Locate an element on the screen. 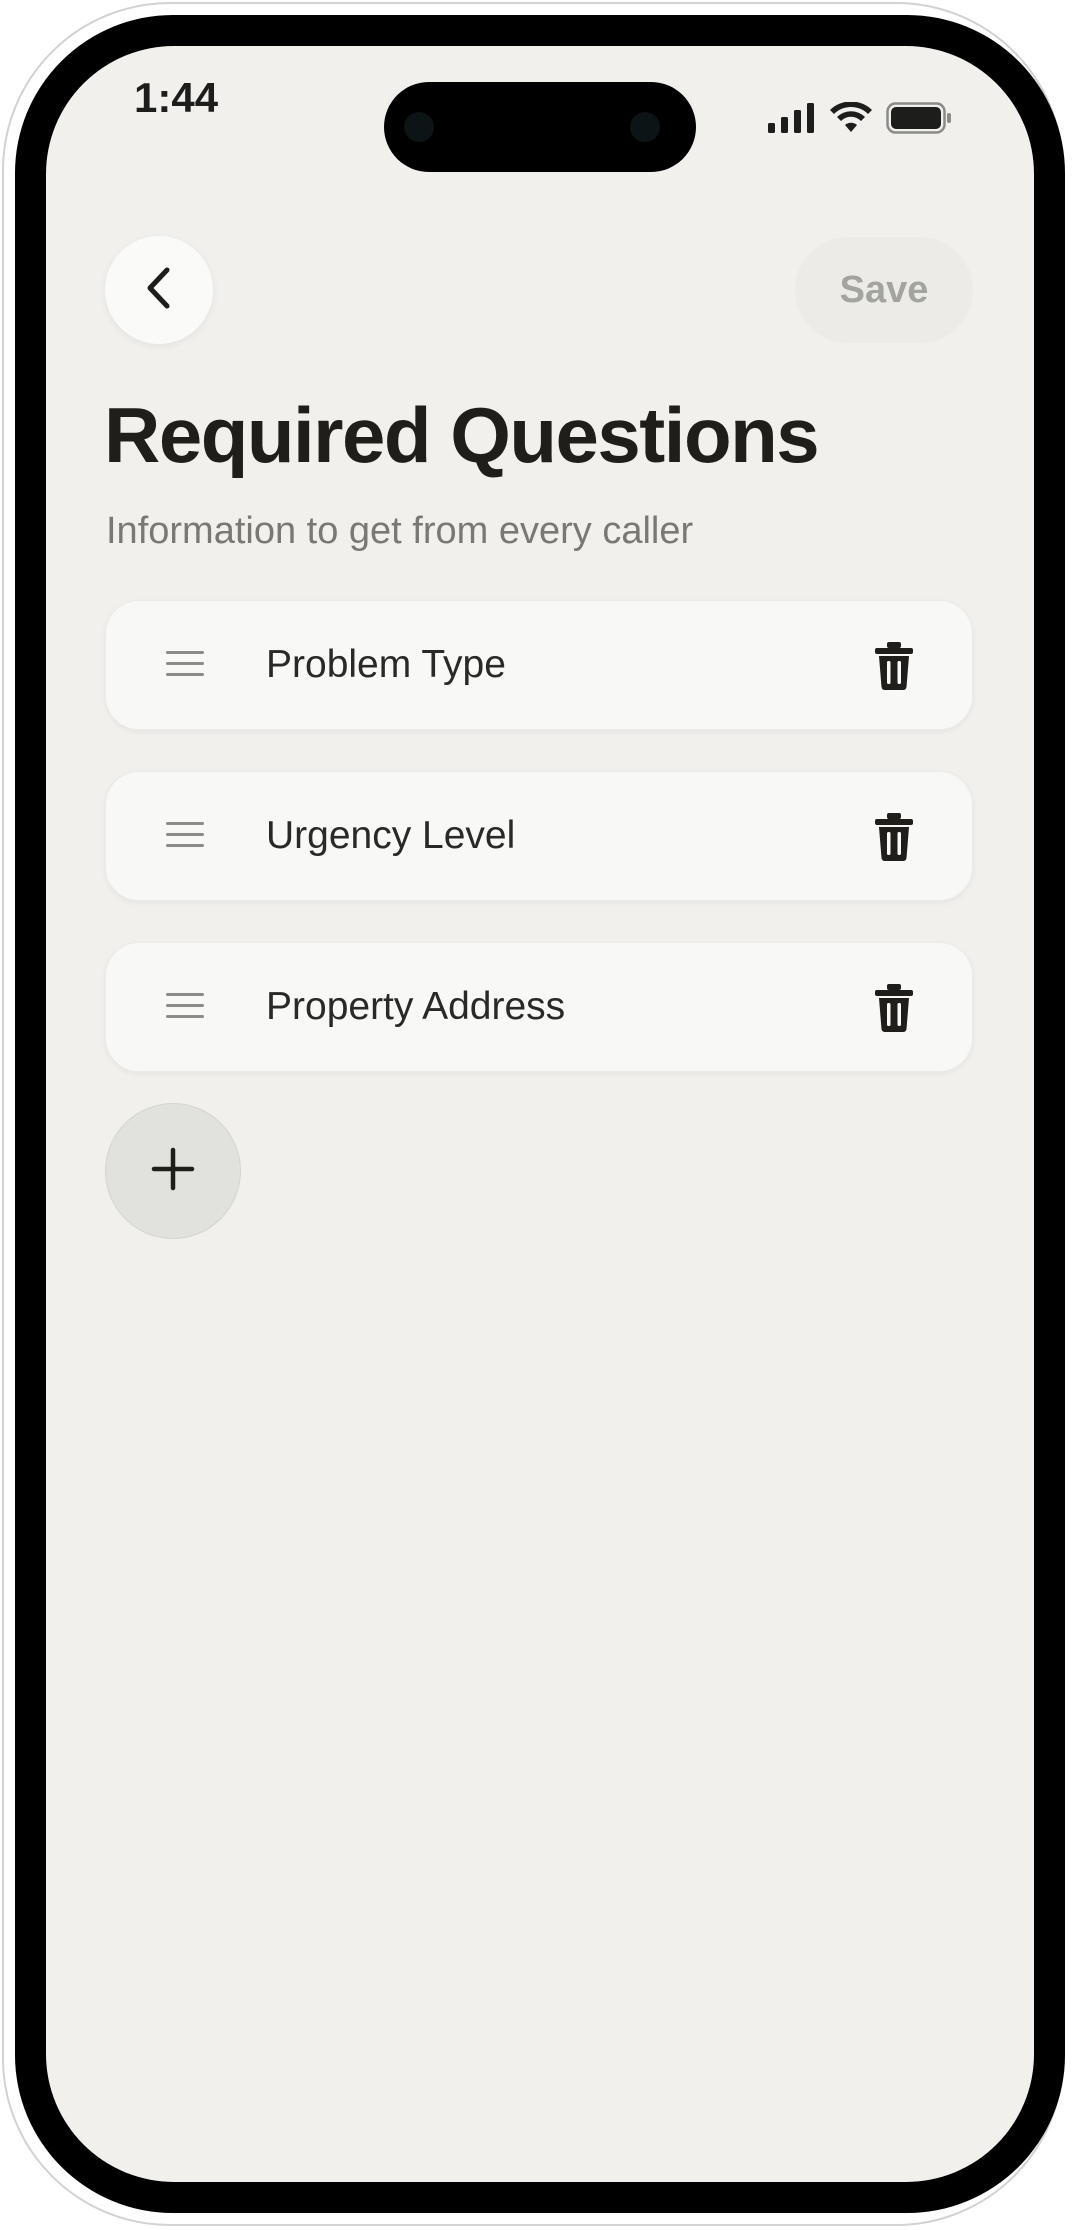  camera-lens is located at coordinates (419, 127).